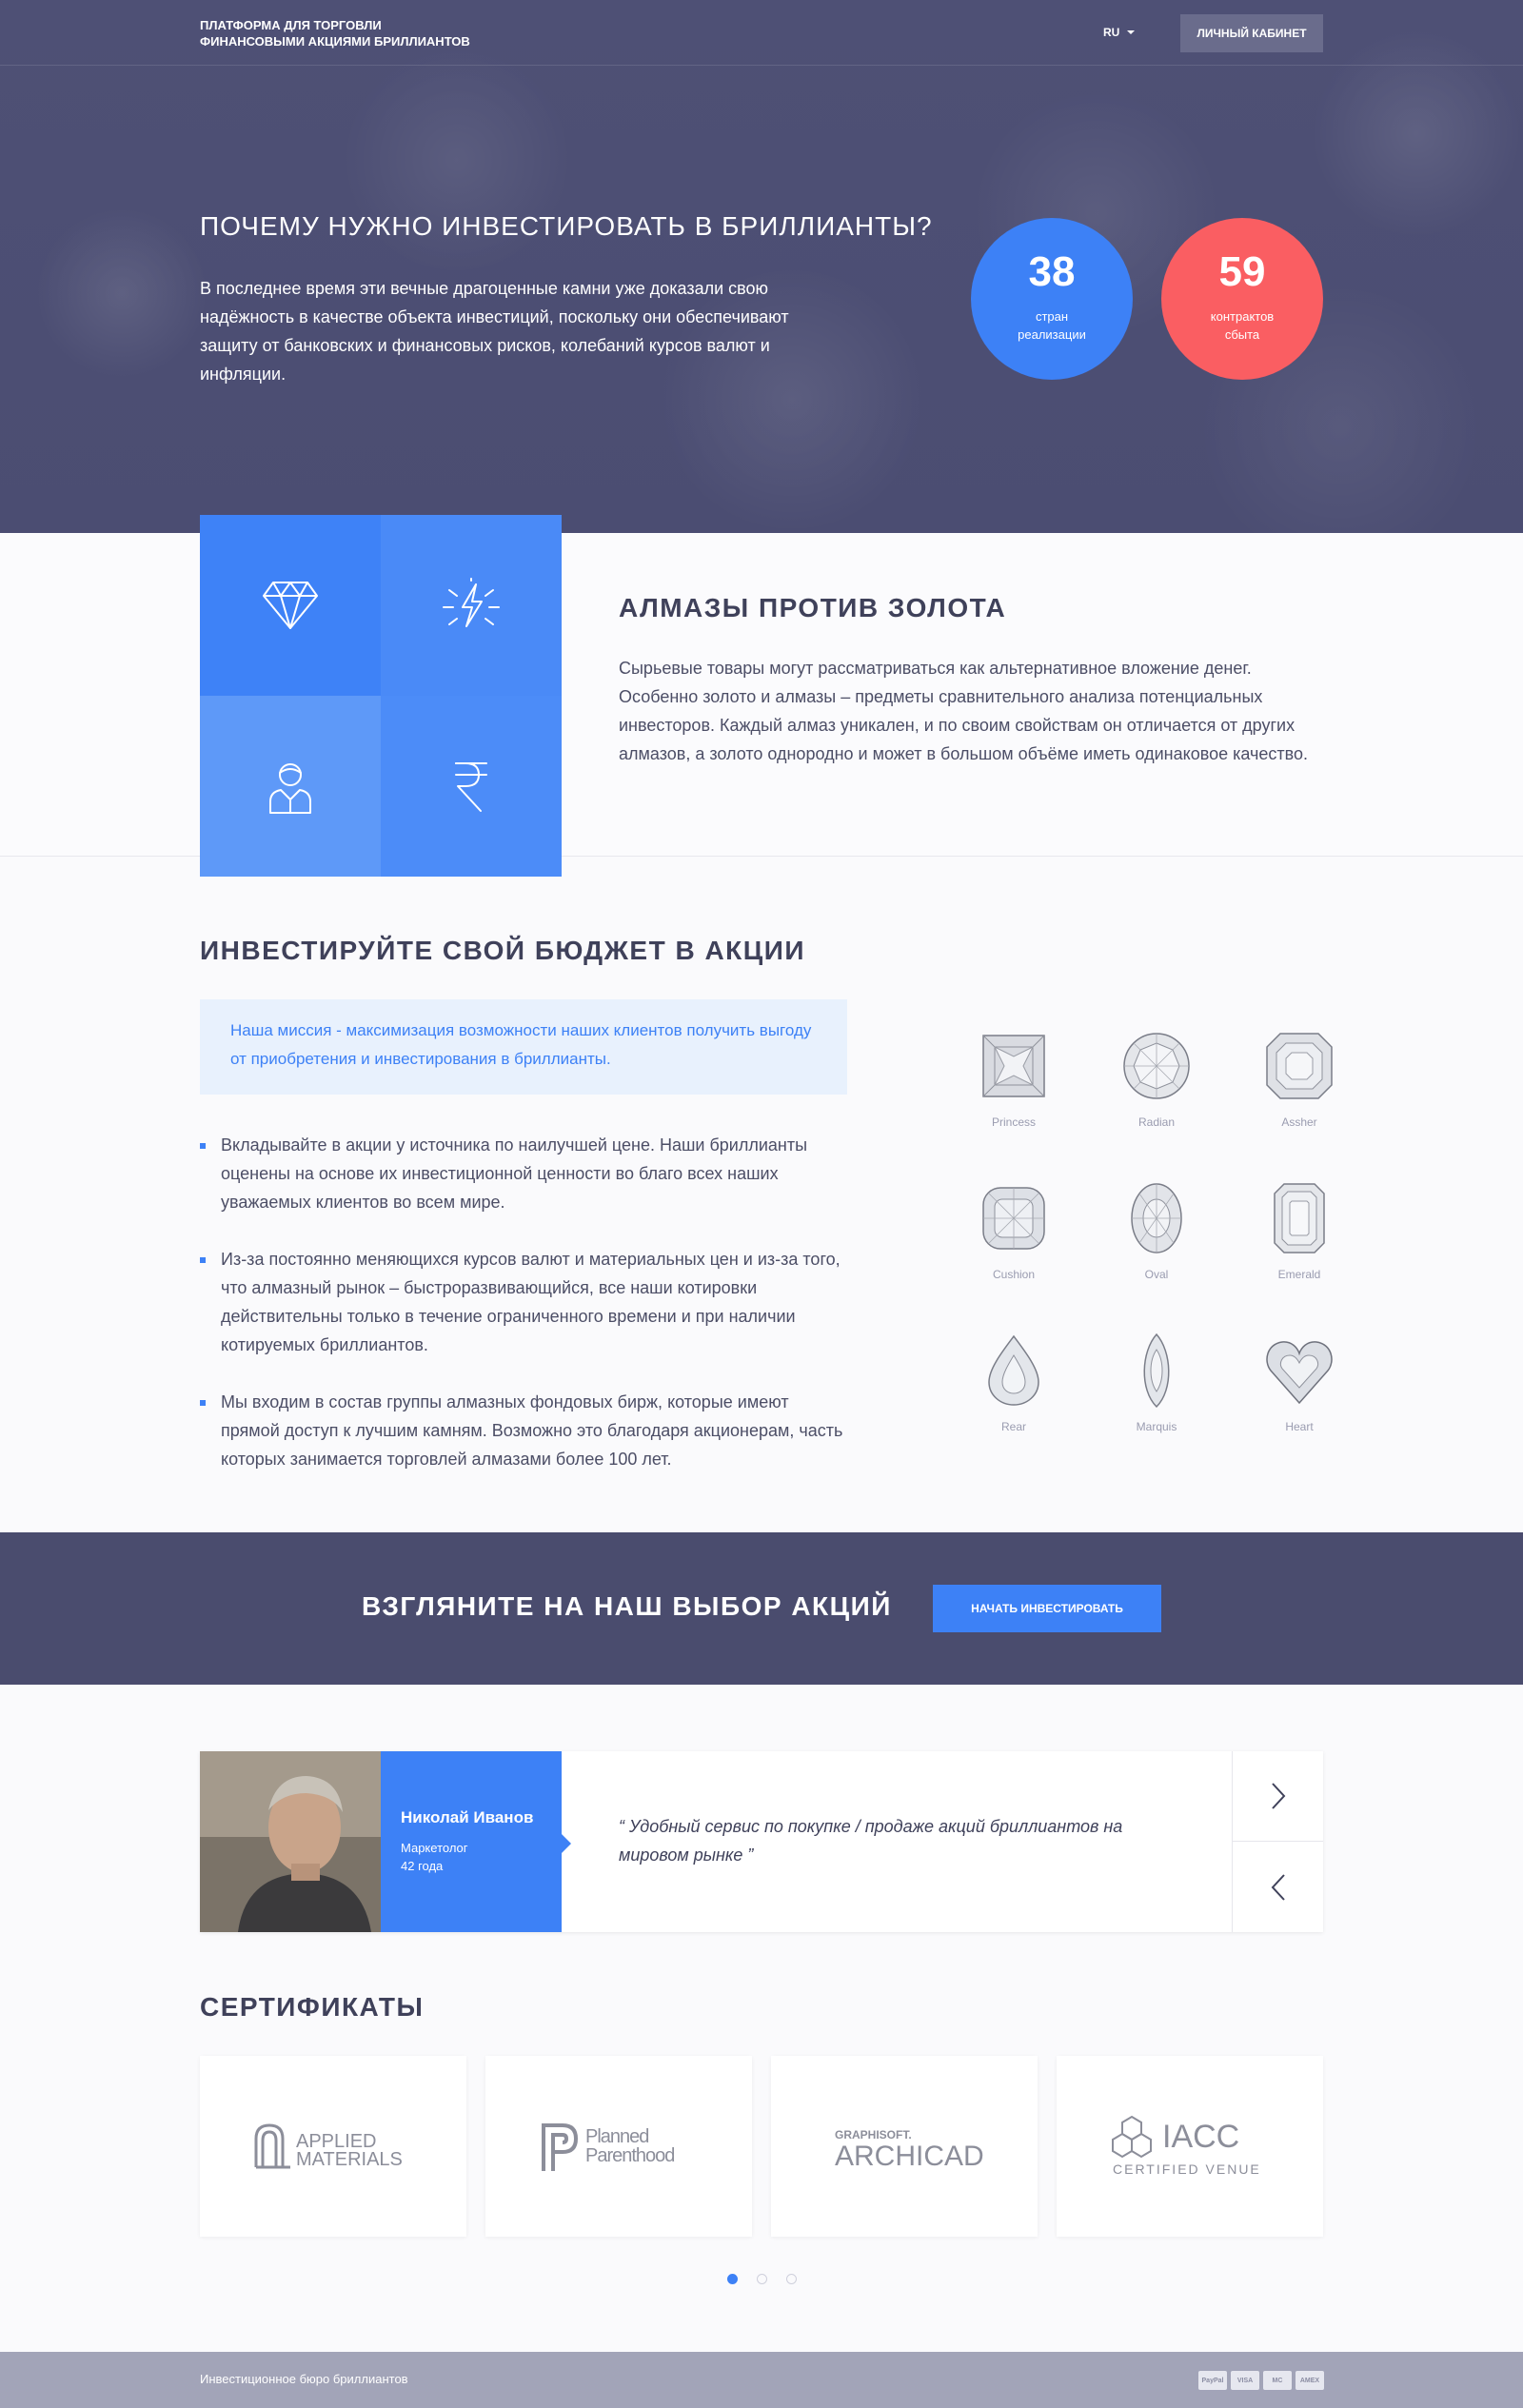  Describe the element at coordinates (1157, 1256) in the screenshot. I see `gem-oval: Oval` at that location.